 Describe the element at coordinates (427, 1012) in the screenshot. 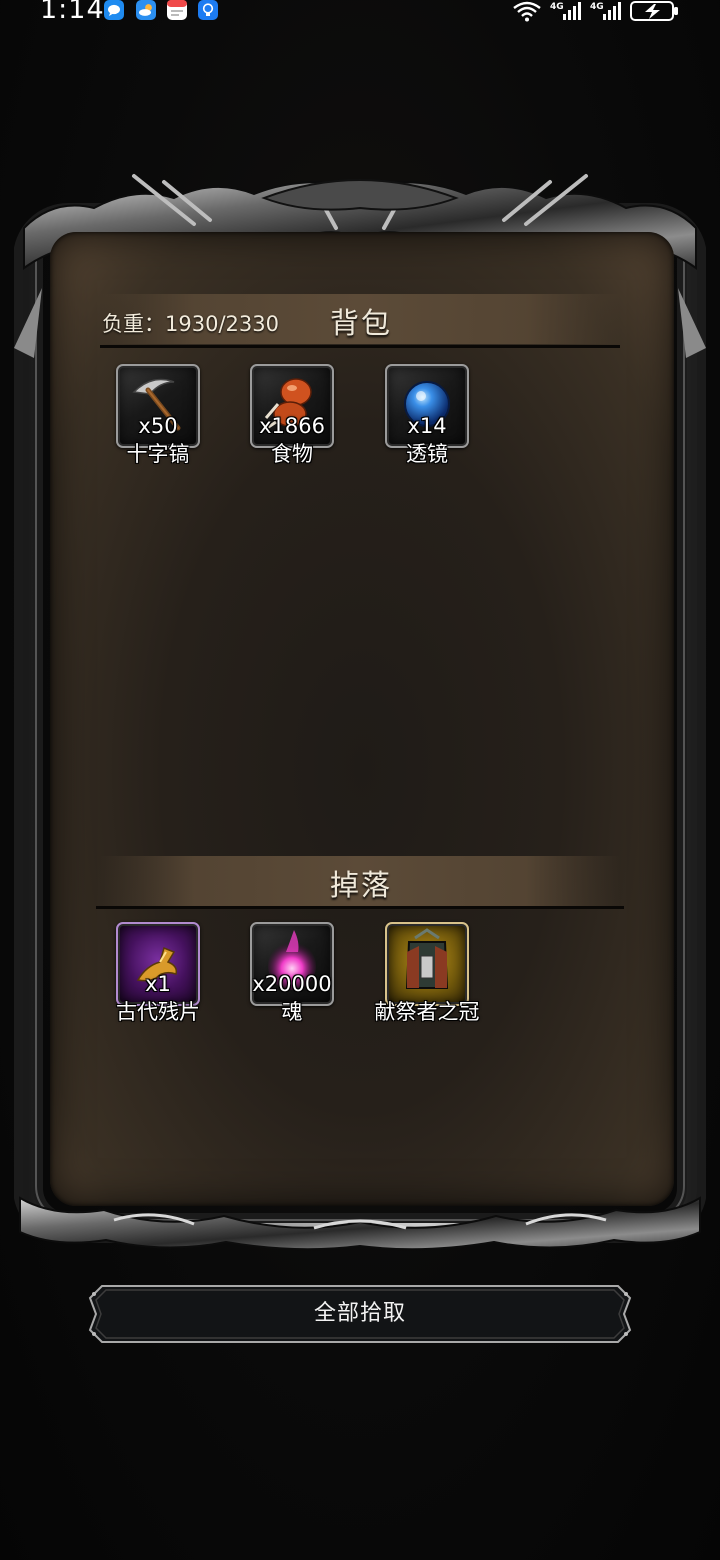

I see `item-name: 献祭者之冠` at that location.